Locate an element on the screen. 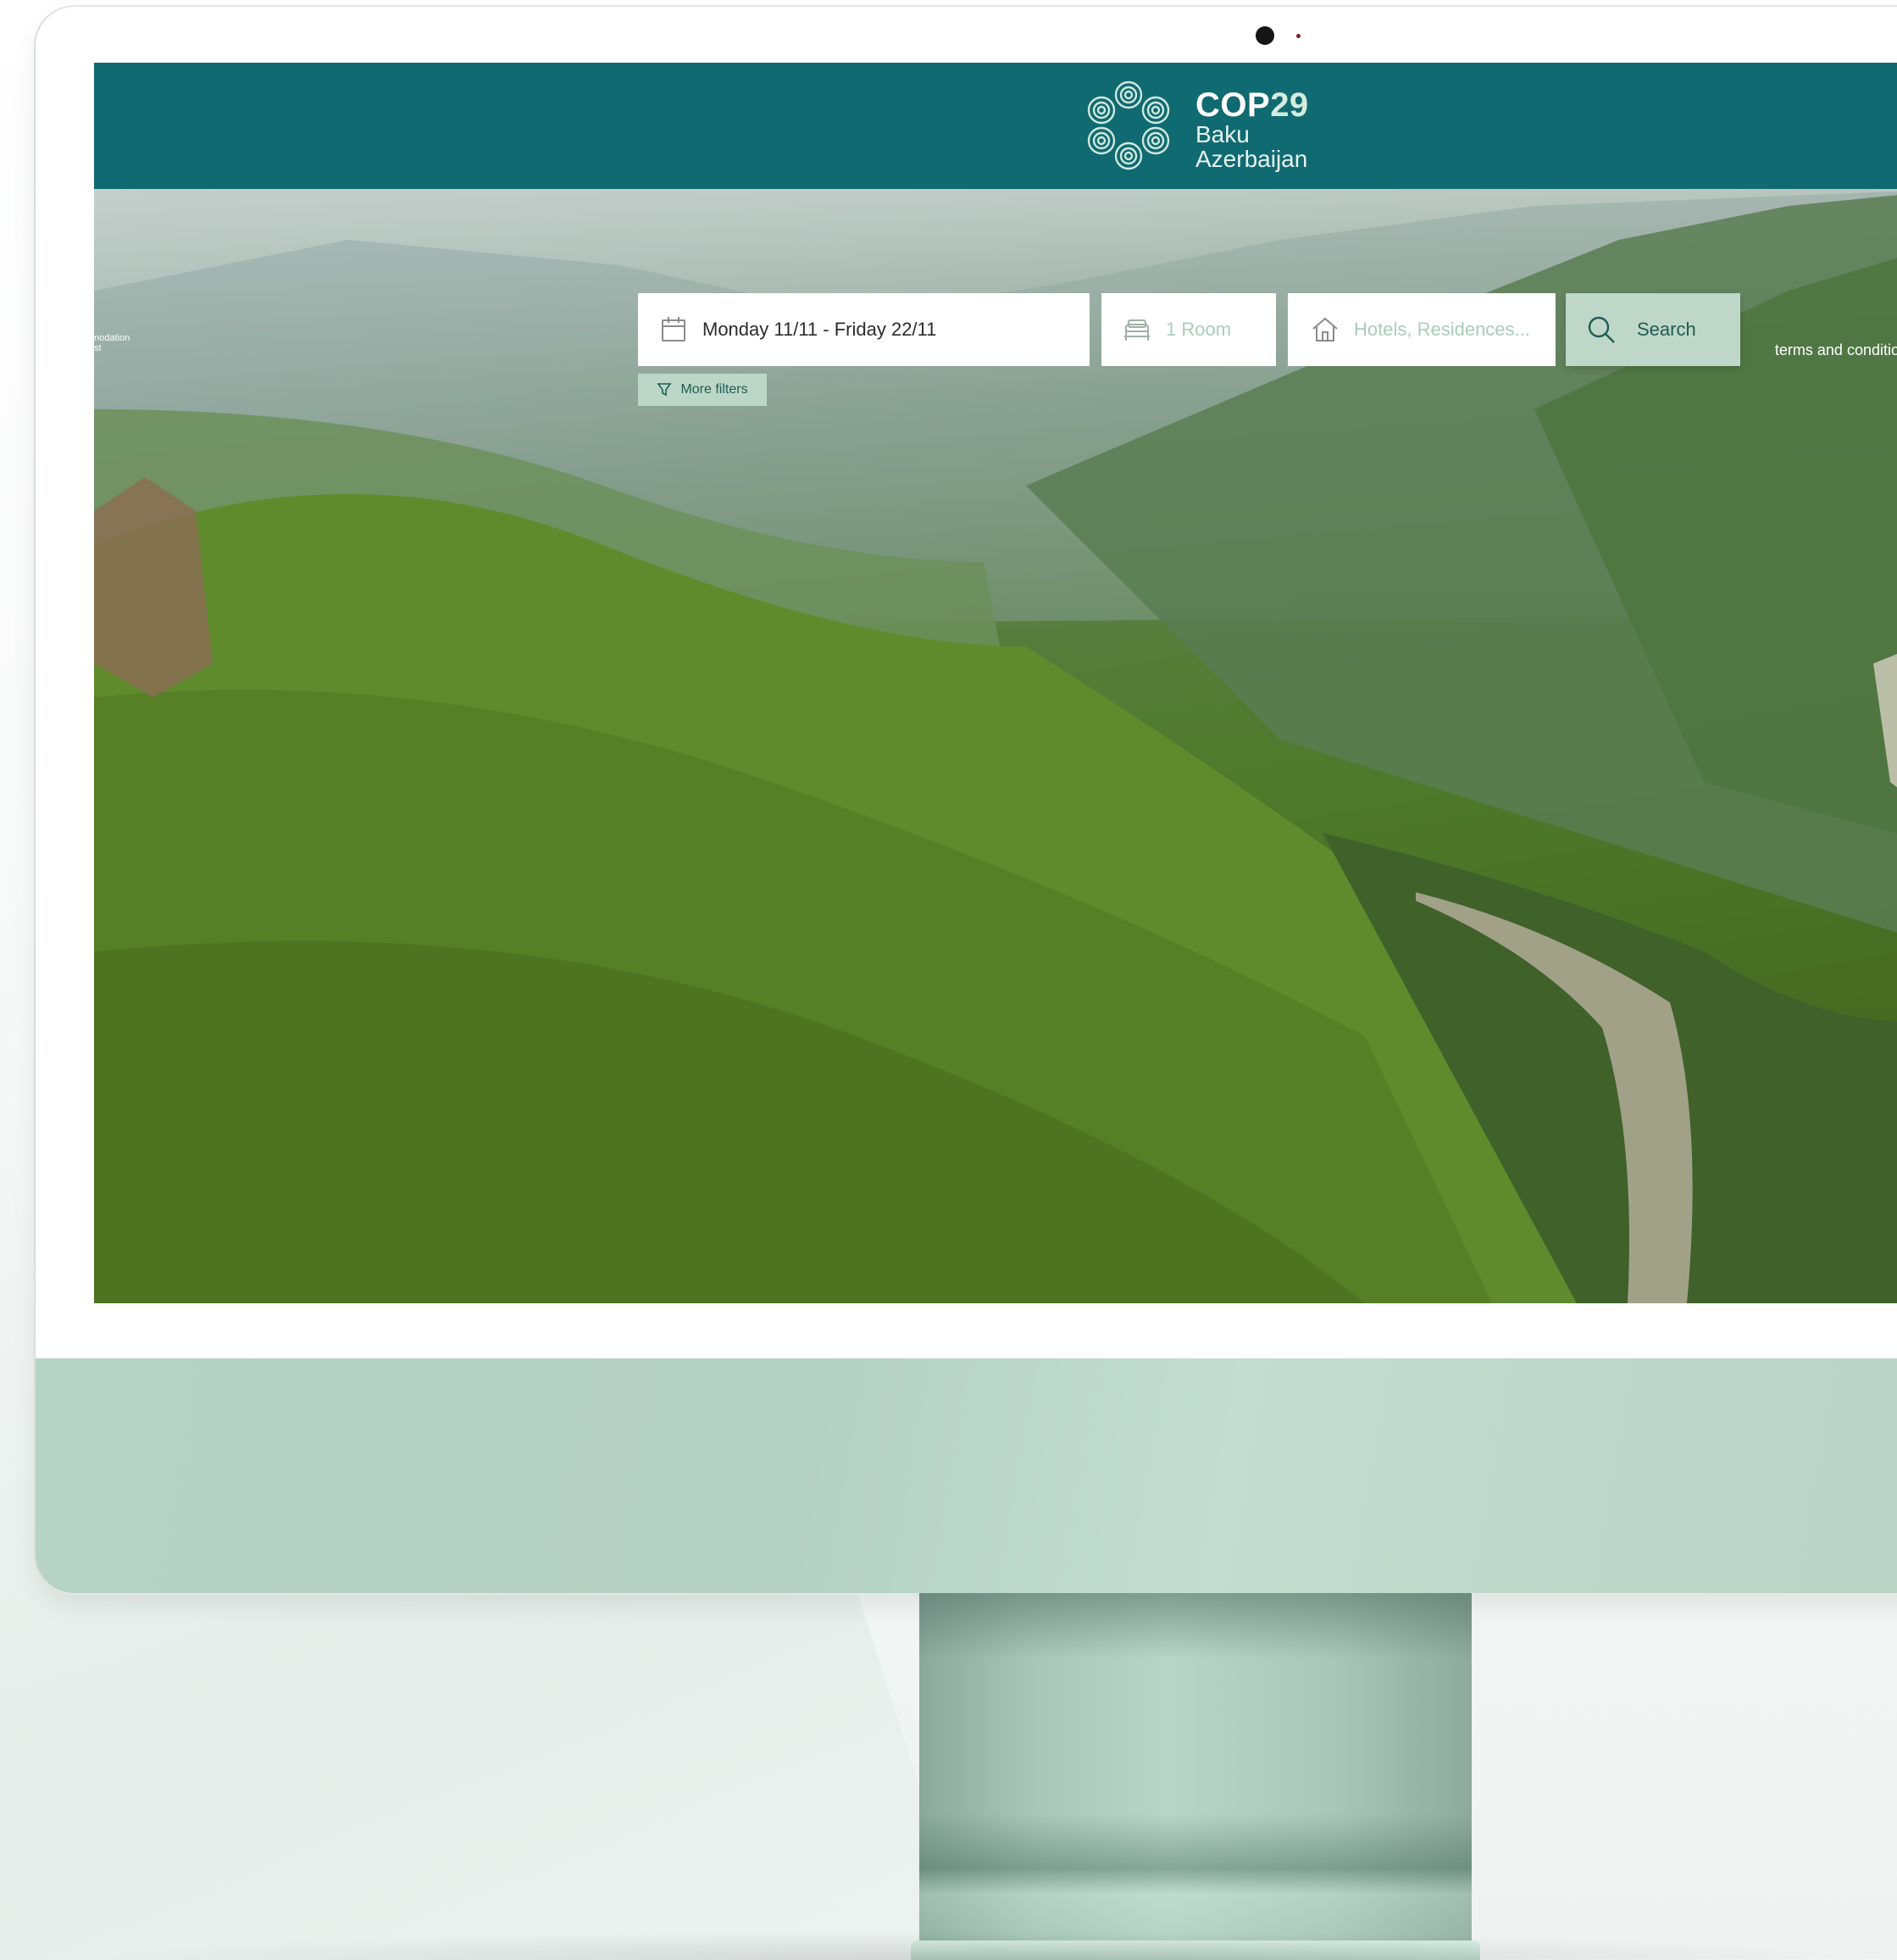 This screenshot has width=1897, height=1960. more-filters-button: More filters is located at coordinates (702, 390).